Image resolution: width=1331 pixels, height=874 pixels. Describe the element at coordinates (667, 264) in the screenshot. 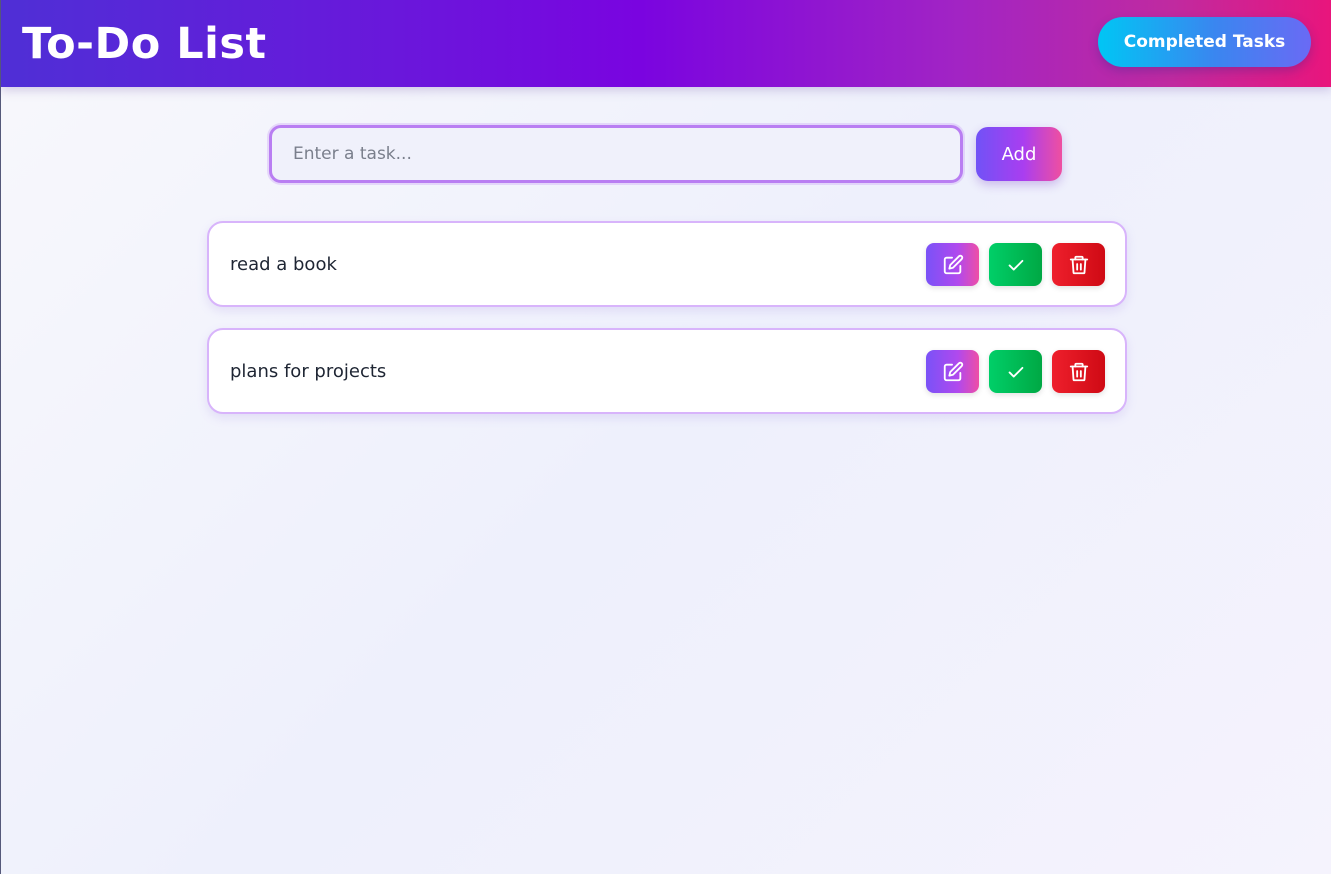

I see `task-item: read a book` at that location.